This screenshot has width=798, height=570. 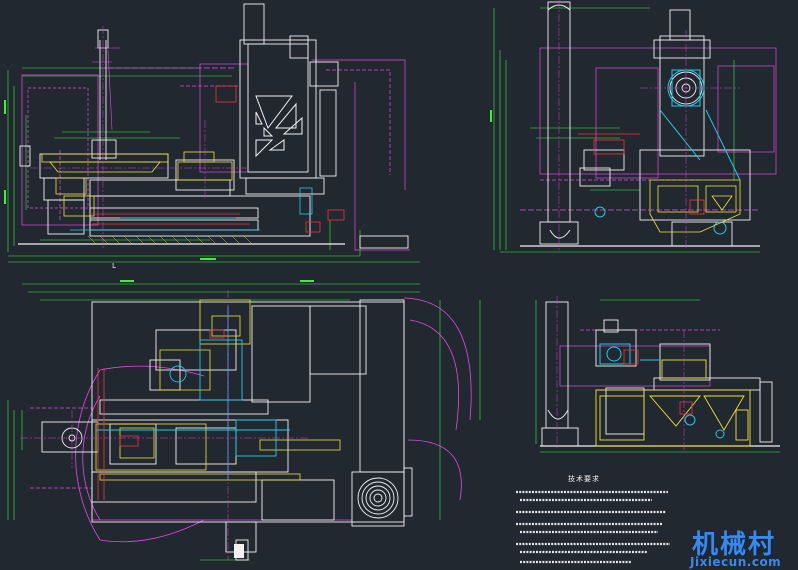 I want to click on technical-requirements-text, so click(x=593, y=527).